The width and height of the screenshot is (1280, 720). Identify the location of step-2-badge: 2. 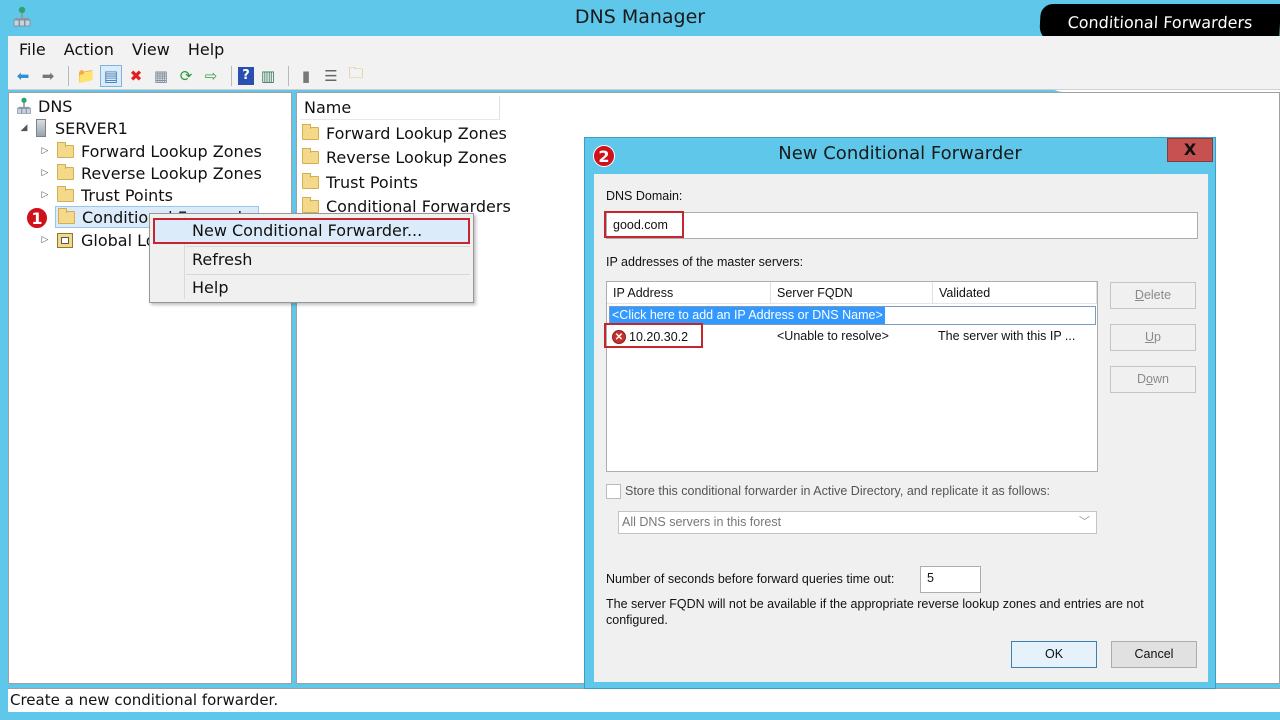
(604, 156).